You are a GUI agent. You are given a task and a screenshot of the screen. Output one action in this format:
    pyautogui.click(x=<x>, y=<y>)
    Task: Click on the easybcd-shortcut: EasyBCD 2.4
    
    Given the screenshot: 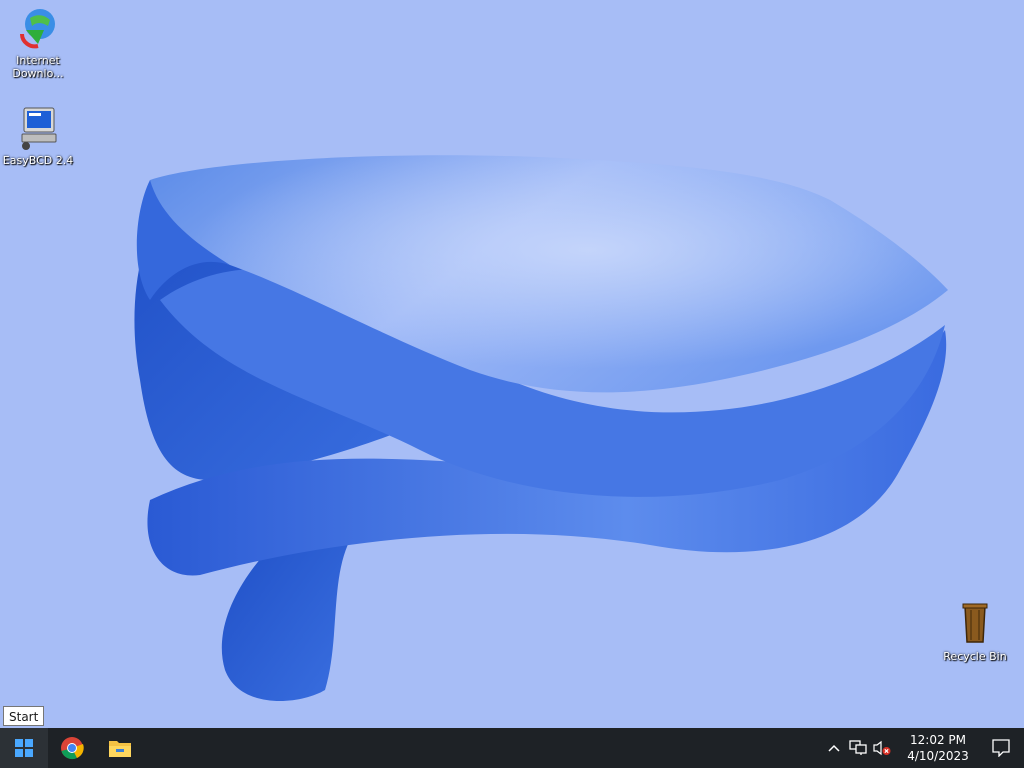 What is the action you would take?
    pyautogui.click(x=38, y=135)
    